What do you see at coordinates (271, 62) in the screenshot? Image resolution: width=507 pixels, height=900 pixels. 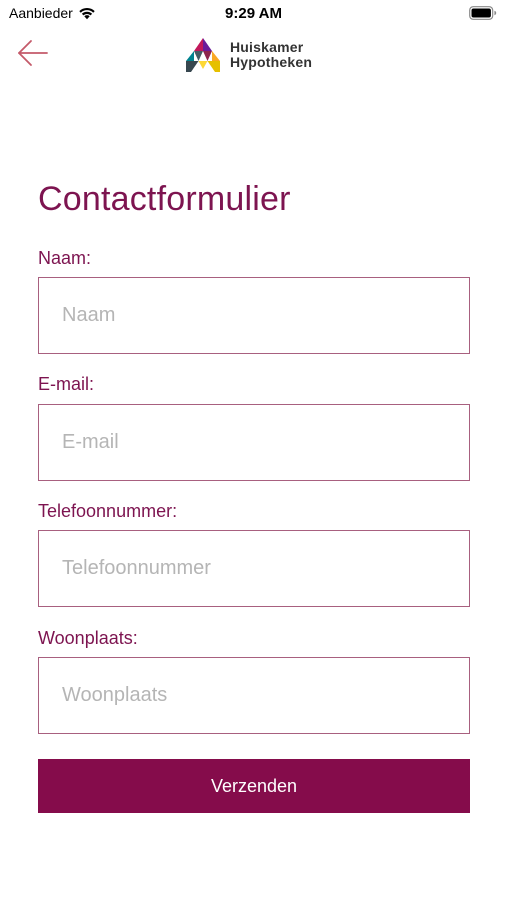 I see `logo-line-2: Hypotheken` at bounding box center [271, 62].